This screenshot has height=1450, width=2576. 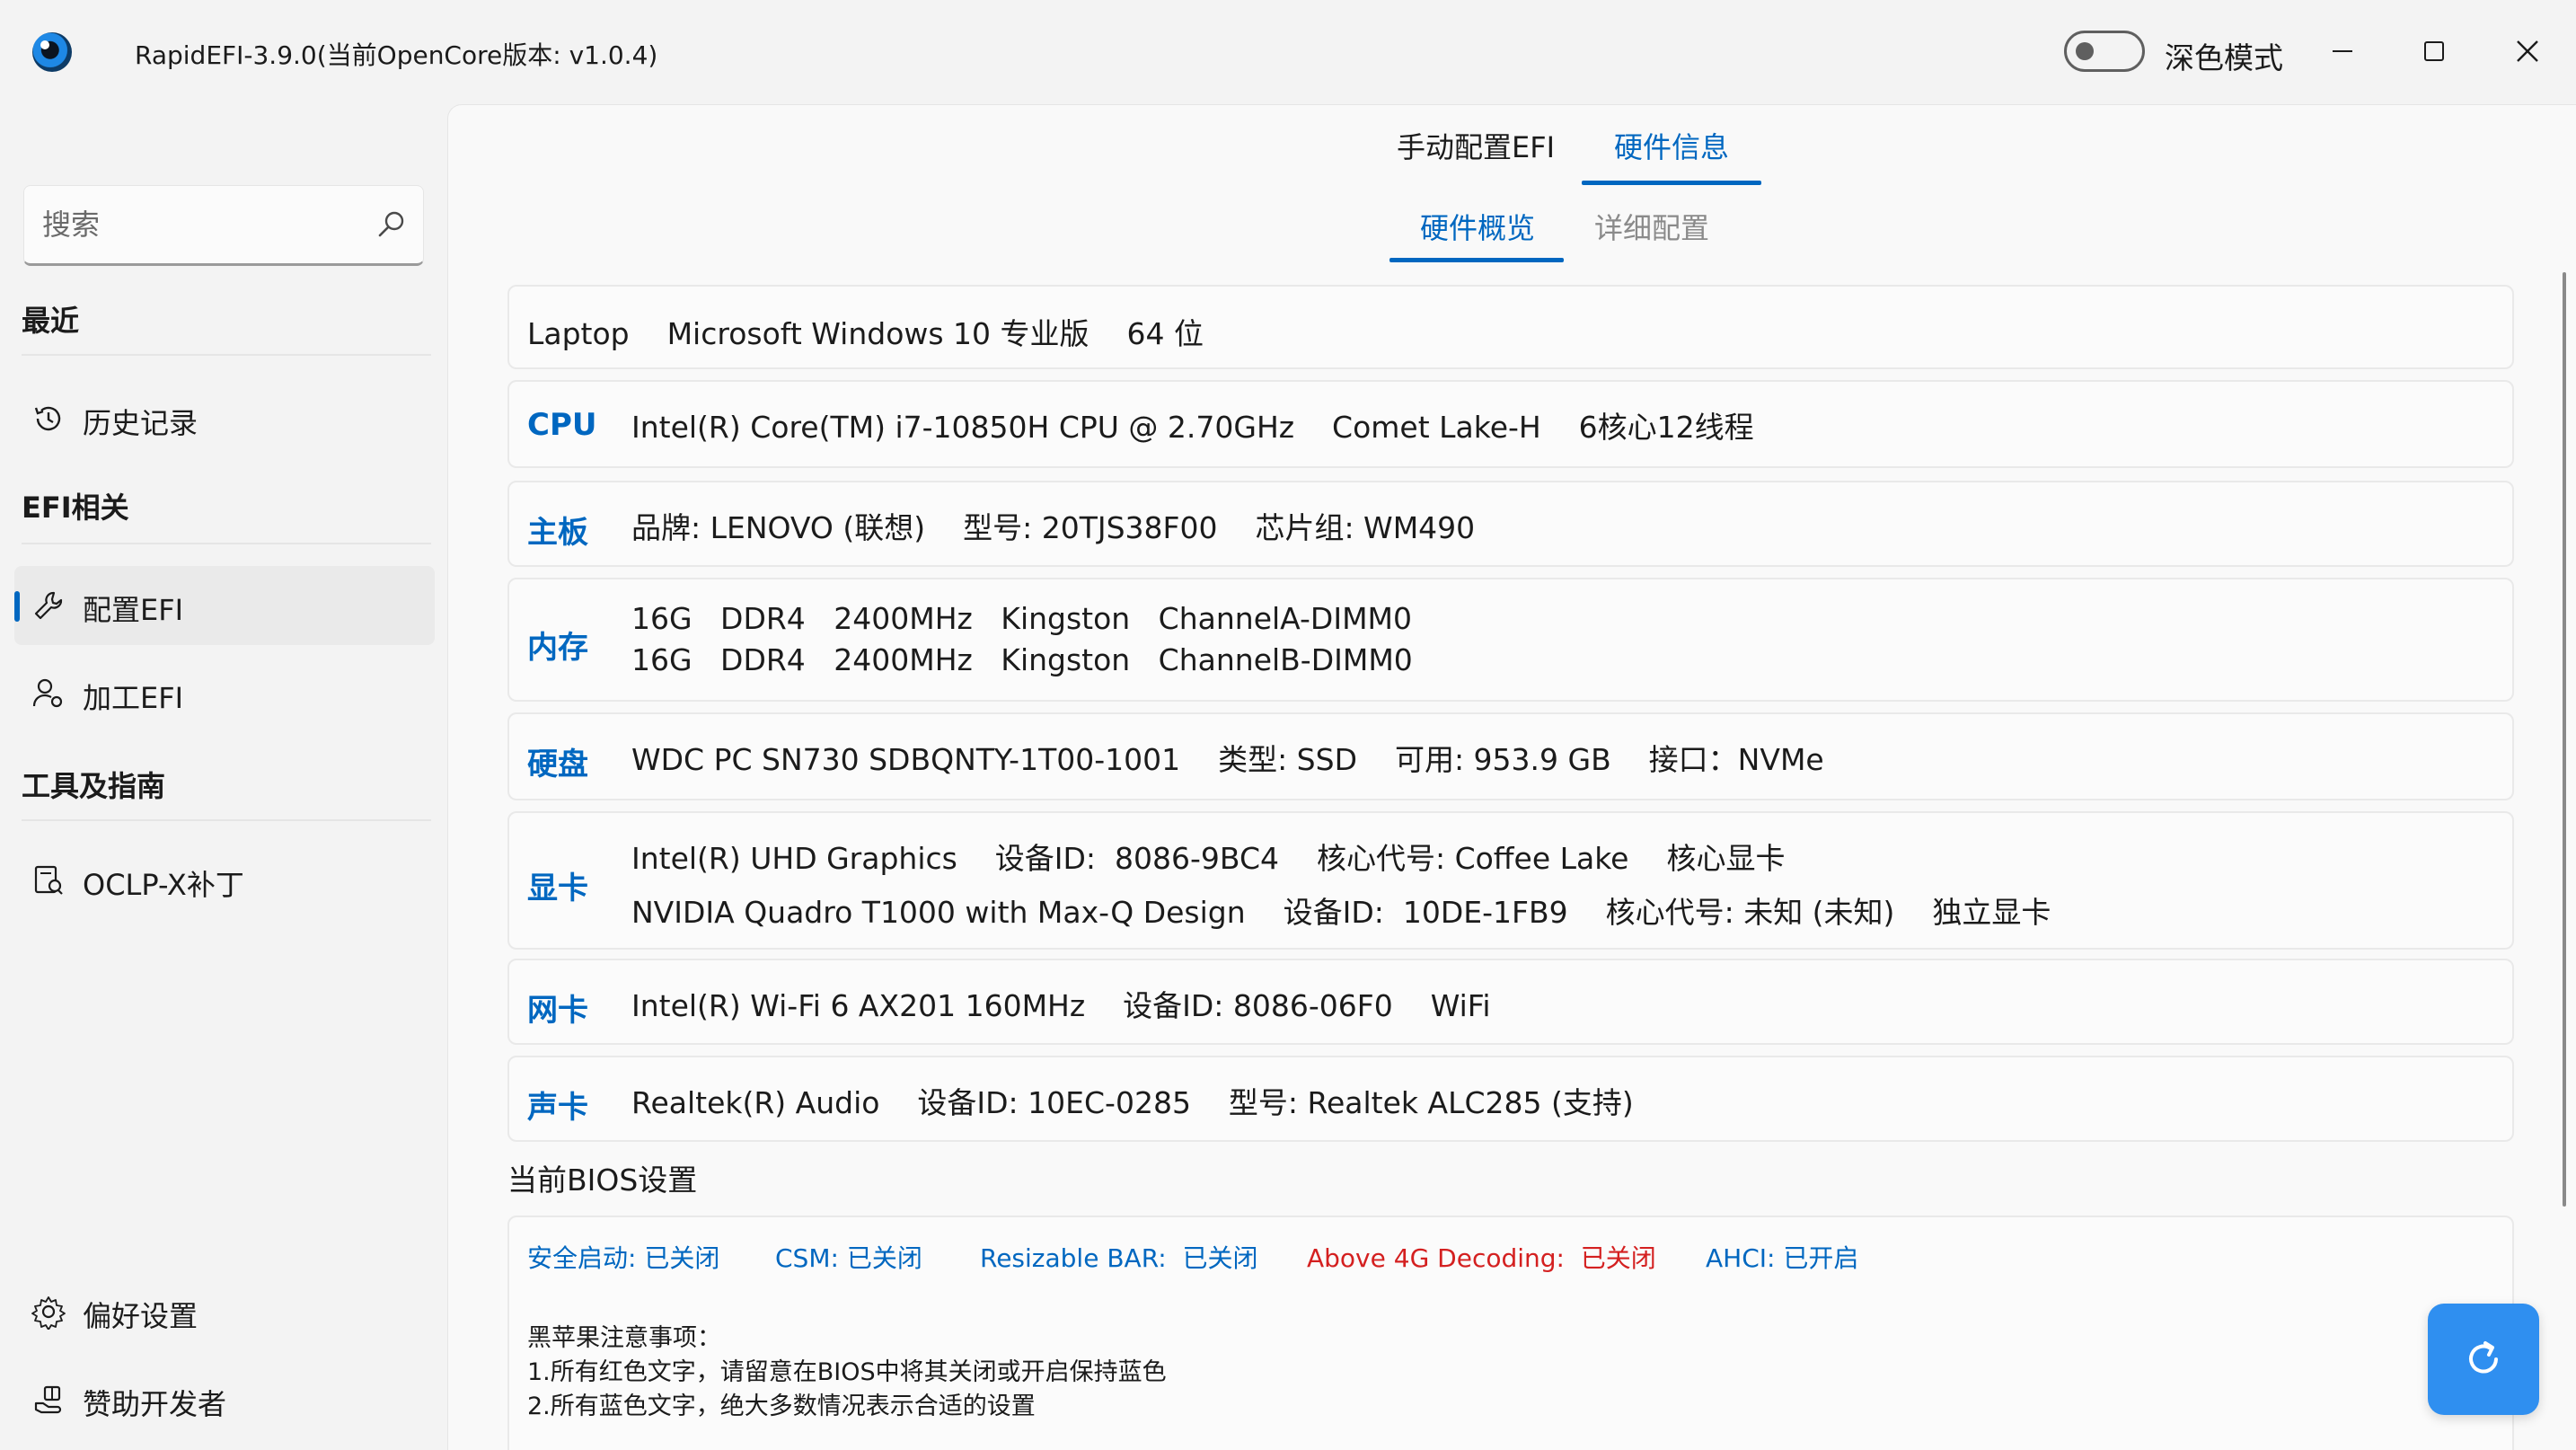 I want to click on bios-resizable-bar: Resizable BAR: 已关闭, so click(x=1119, y=1258).